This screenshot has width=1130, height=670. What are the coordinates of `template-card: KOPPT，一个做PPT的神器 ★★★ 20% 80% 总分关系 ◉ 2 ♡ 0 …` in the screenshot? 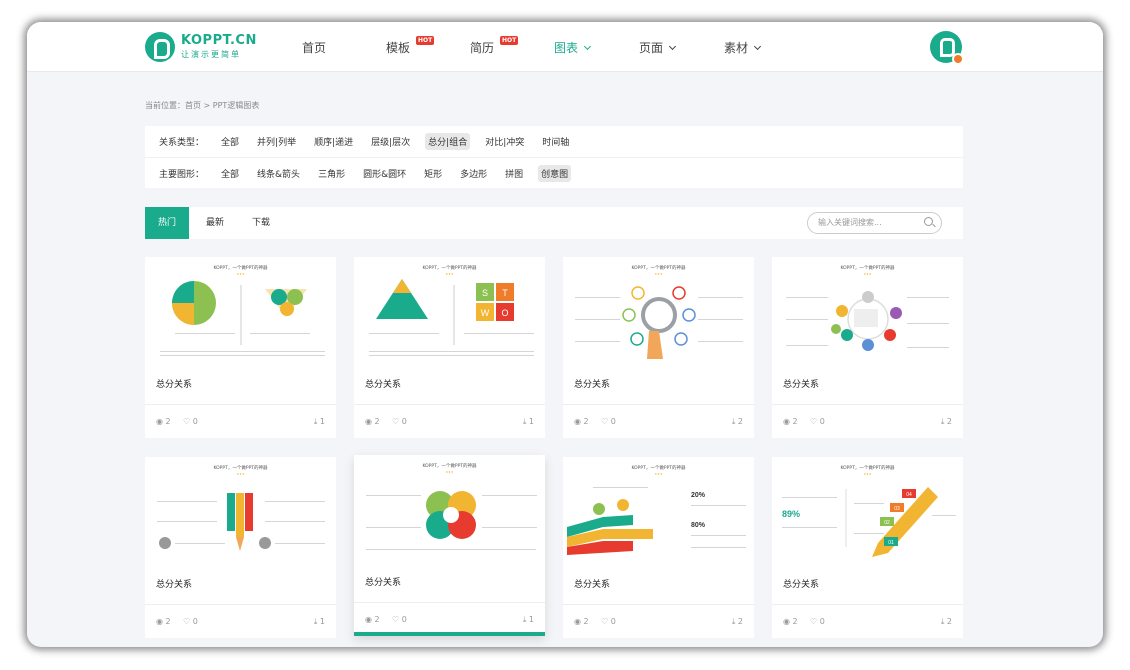 It's located at (658, 547).